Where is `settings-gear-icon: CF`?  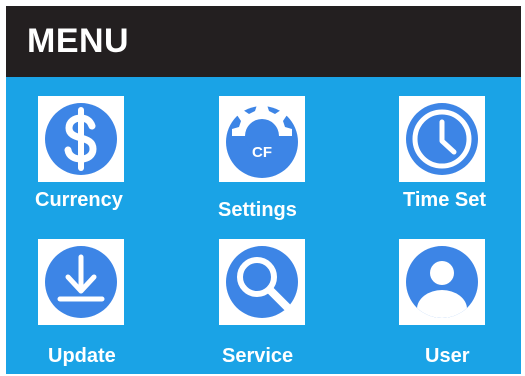 settings-gear-icon: CF is located at coordinates (262, 141).